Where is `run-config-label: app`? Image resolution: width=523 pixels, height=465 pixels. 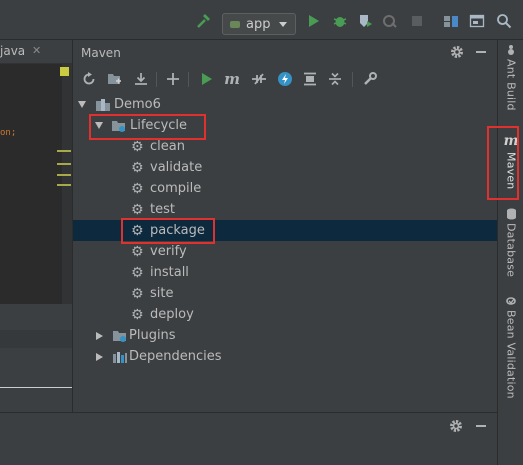
run-config-label: app is located at coordinates (258, 24).